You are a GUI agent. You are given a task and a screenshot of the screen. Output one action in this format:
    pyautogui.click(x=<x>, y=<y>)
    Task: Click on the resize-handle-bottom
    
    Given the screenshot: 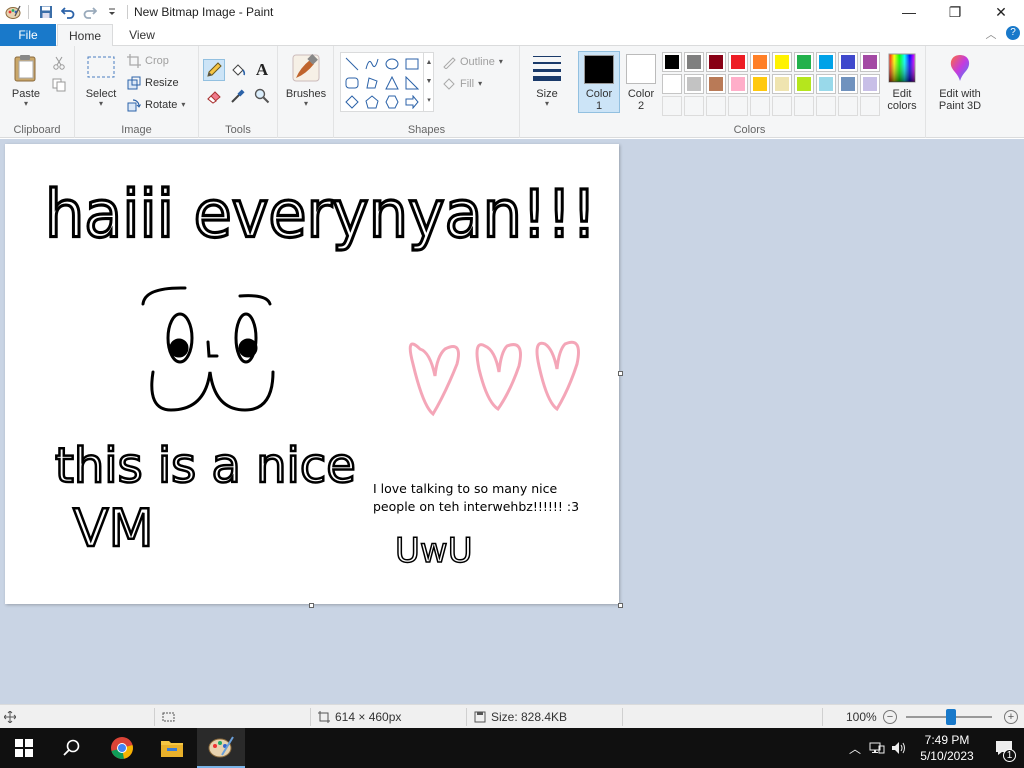 What is the action you would take?
    pyautogui.click(x=311, y=605)
    